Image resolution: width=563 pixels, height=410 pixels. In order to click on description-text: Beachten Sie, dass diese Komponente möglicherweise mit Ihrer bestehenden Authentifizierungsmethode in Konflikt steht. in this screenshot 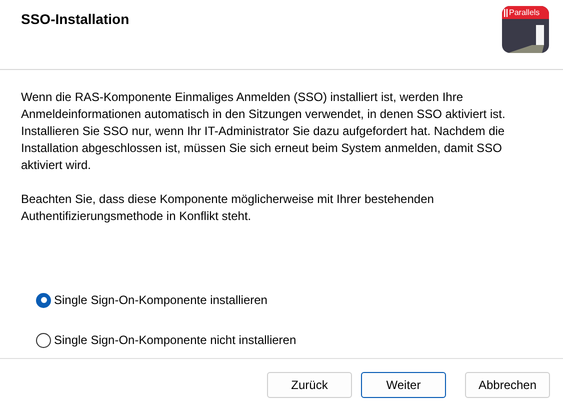, I will do `click(228, 208)`.